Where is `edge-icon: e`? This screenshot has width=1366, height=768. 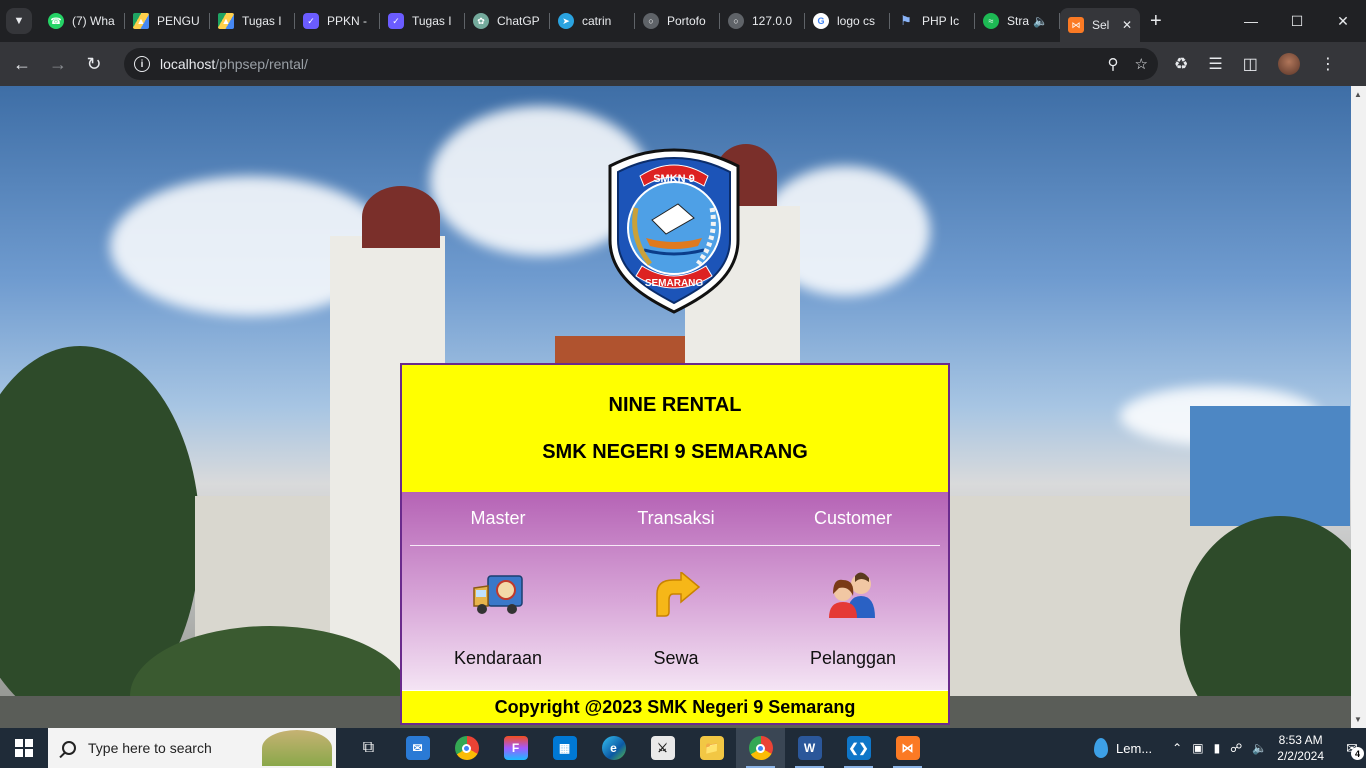
edge-icon: e is located at coordinates (613, 748).